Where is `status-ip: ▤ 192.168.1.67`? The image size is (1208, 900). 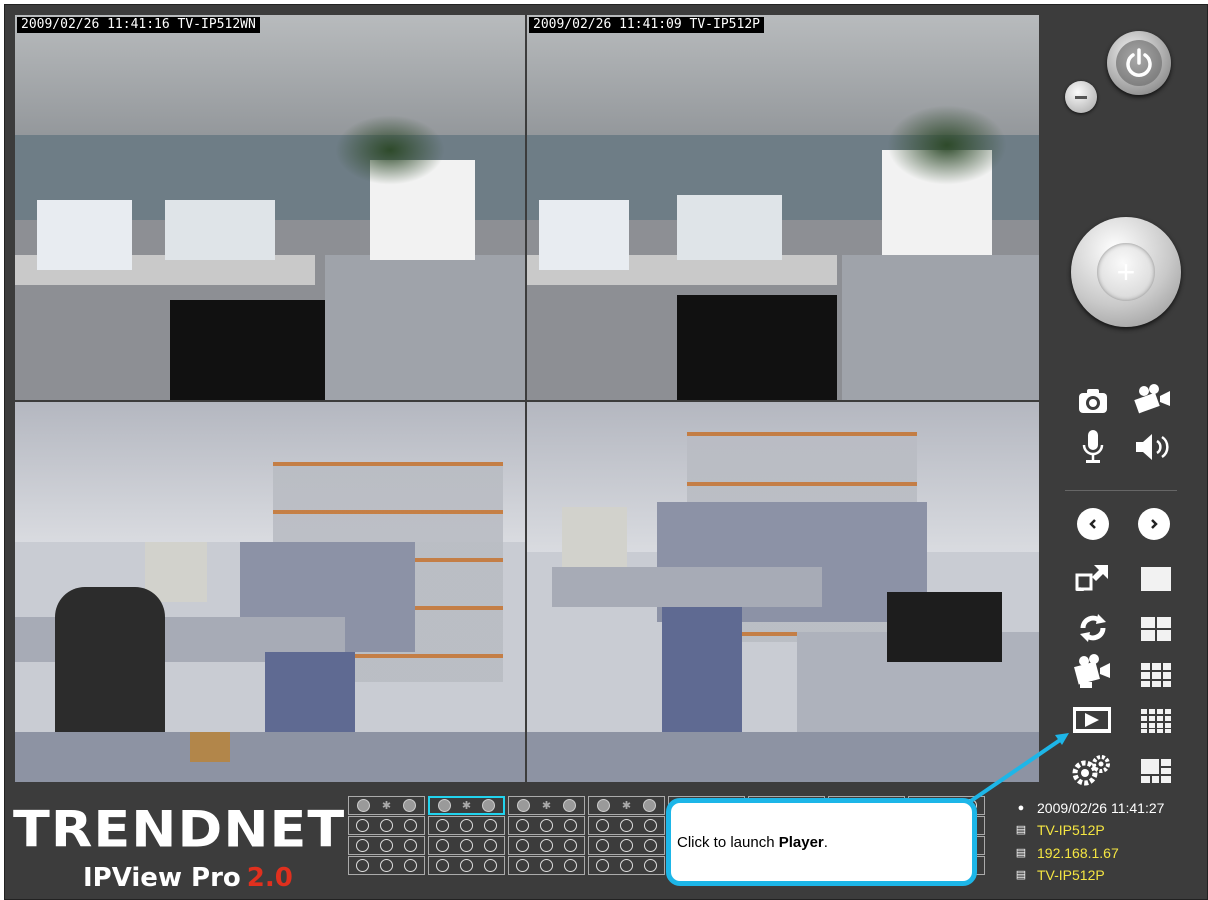 status-ip: ▤ 192.168.1.67 is located at coordinates (1067, 853).